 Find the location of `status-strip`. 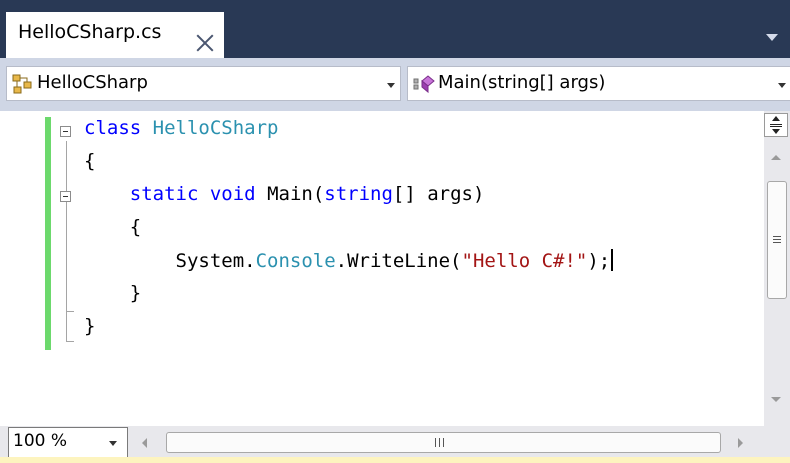

status-strip is located at coordinates (395, 460).